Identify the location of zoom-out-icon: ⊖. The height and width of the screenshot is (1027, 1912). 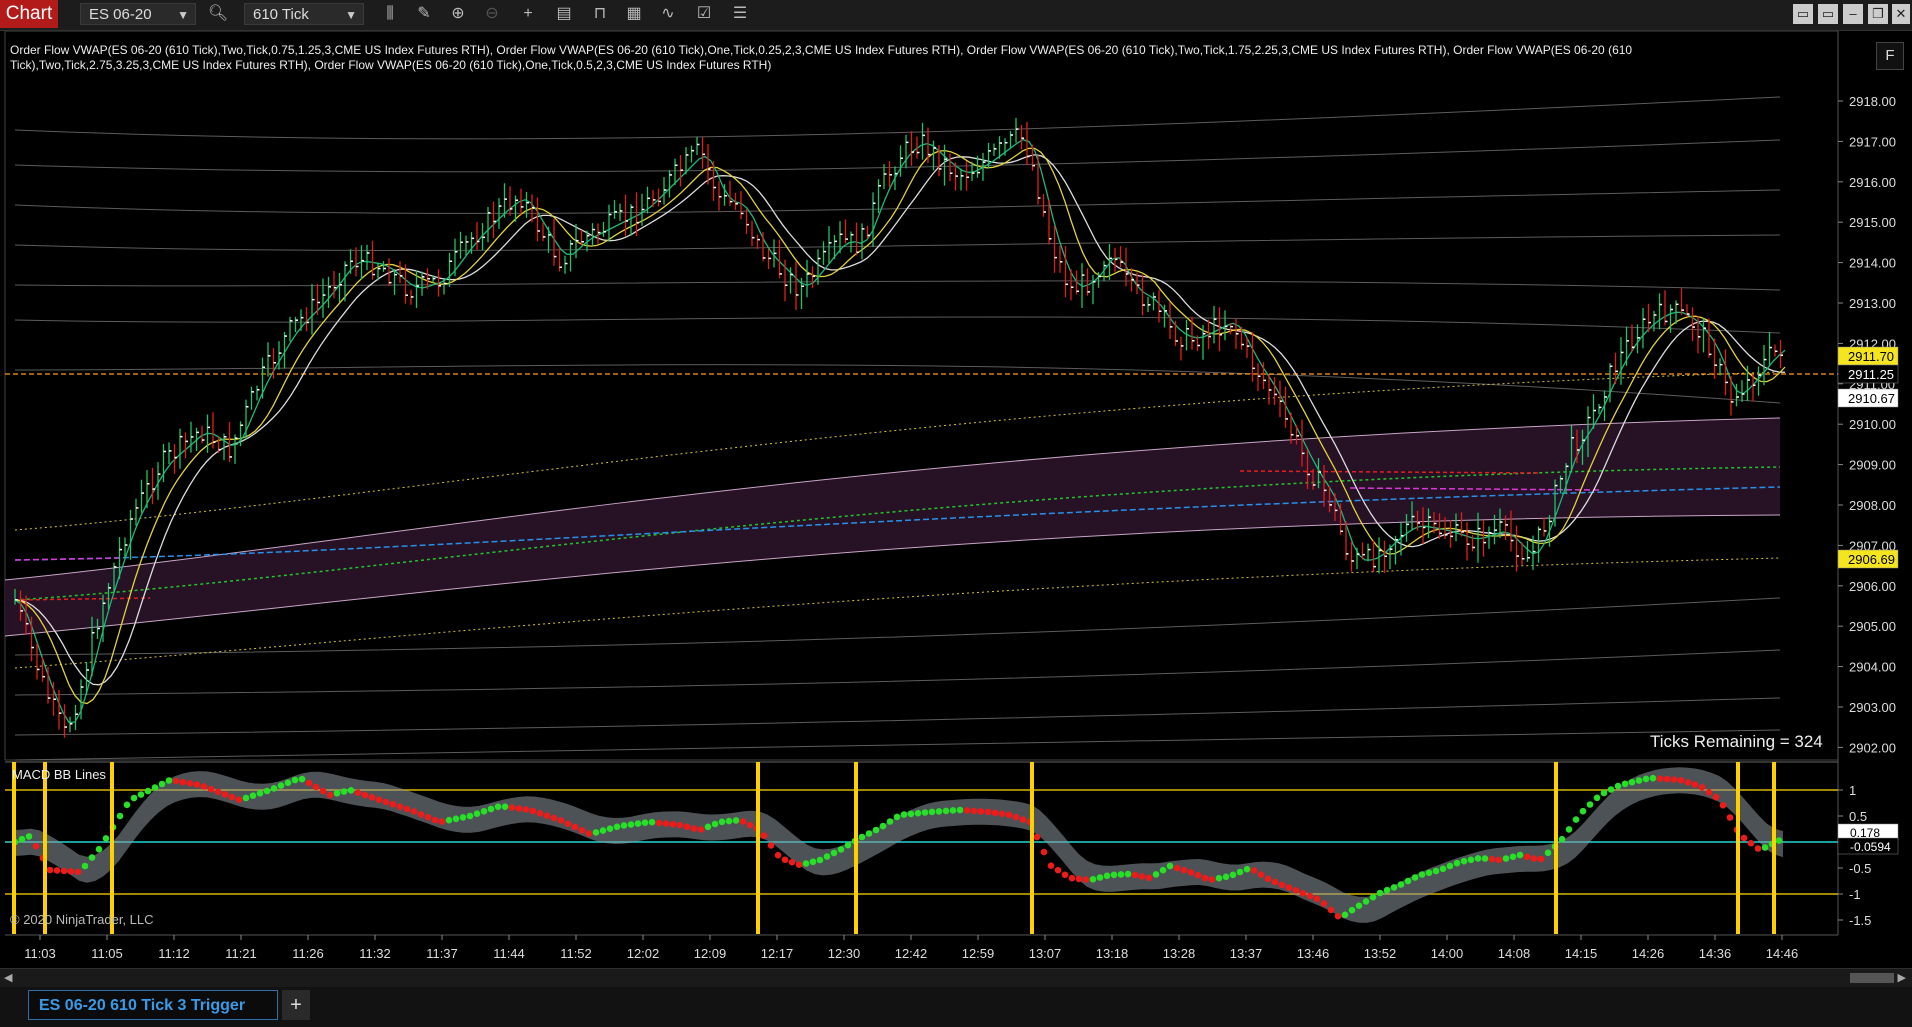
(492, 14).